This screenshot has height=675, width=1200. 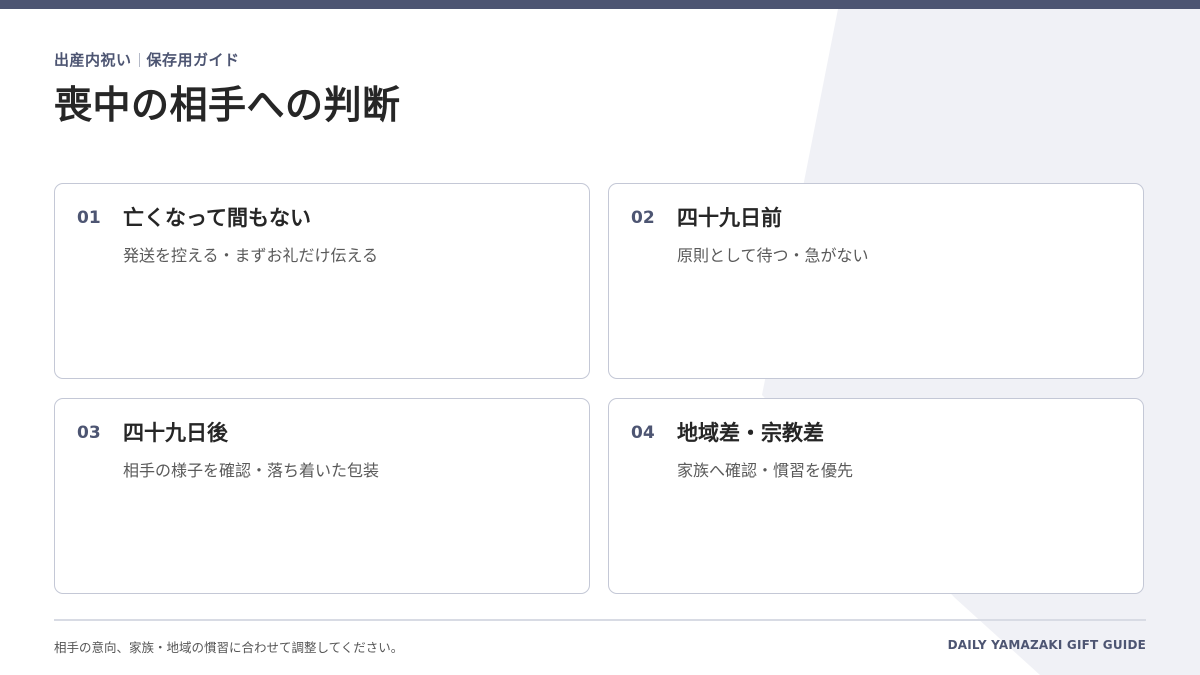 I want to click on card-4: 04 地域差・宗教差 家族へ確認・慣習を優先, so click(x=876, y=496).